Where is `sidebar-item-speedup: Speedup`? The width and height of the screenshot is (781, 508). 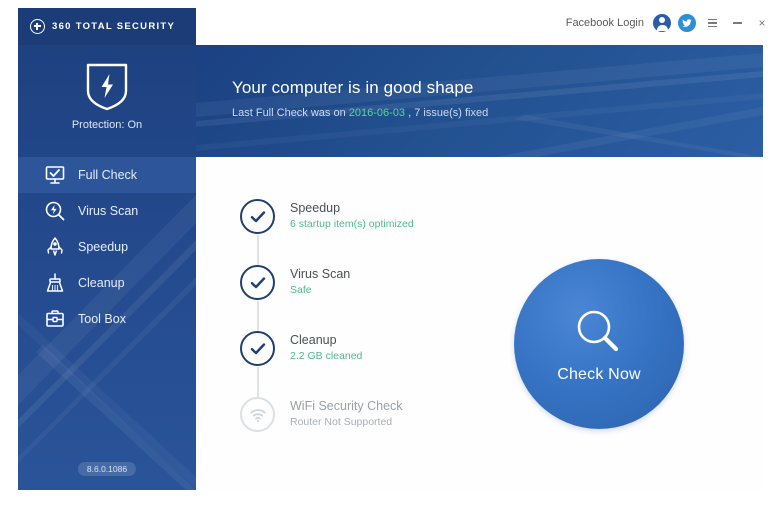 sidebar-item-speedup: Speedup is located at coordinates (107, 247).